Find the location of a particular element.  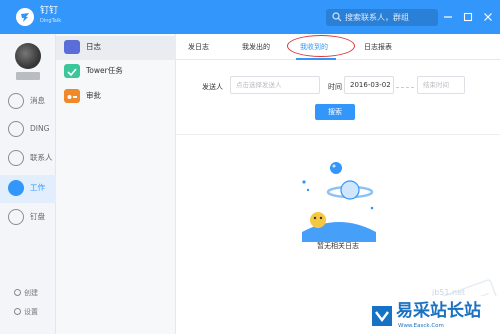

close-button is located at coordinates (488, 14).